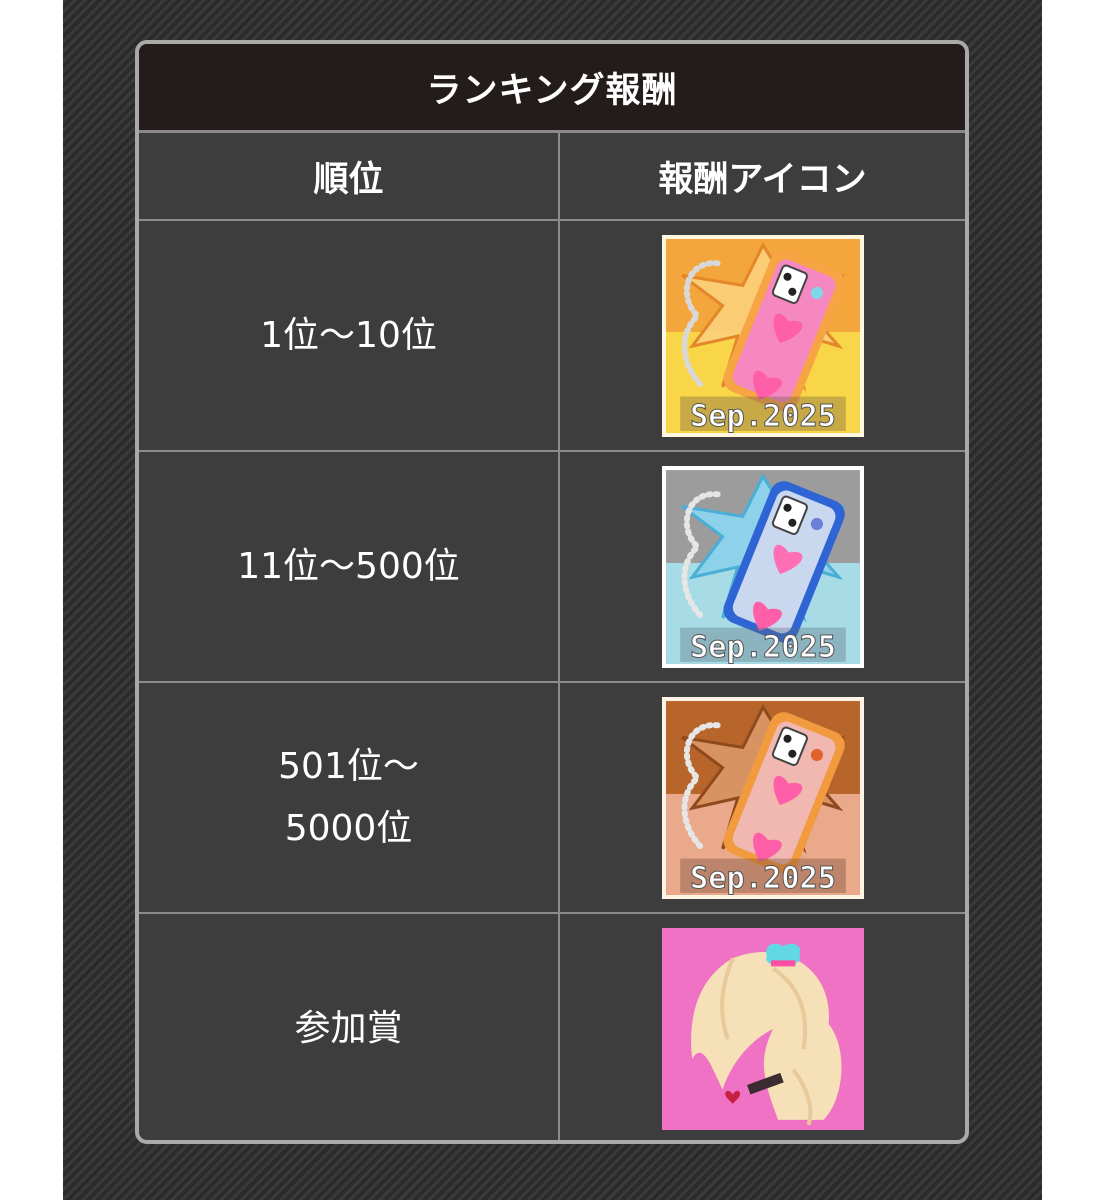  I want to click on table-row: 501位〜 5000位 Sep.2025, so click(552, 797).